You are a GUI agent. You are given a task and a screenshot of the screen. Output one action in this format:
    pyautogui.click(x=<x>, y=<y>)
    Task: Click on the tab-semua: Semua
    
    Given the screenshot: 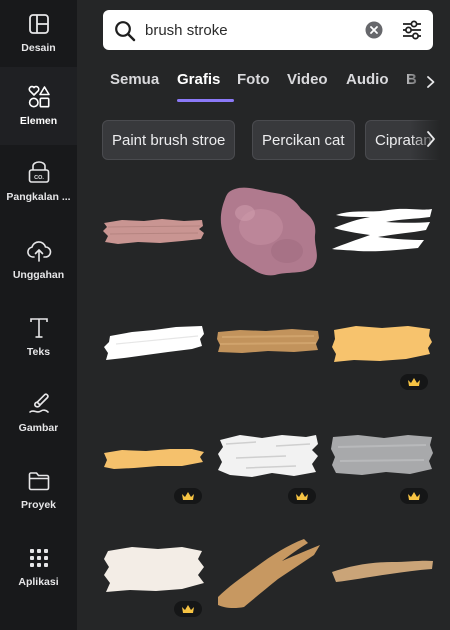 What is the action you would take?
    pyautogui.click(x=134, y=79)
    